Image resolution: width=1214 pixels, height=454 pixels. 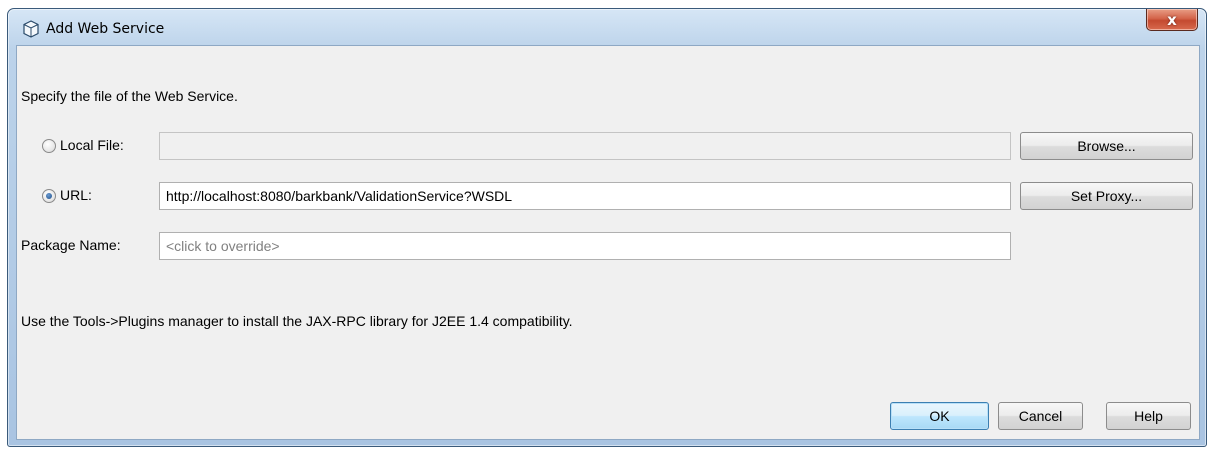 I want to click on url-label: URL:, so click(x=76, y=195).